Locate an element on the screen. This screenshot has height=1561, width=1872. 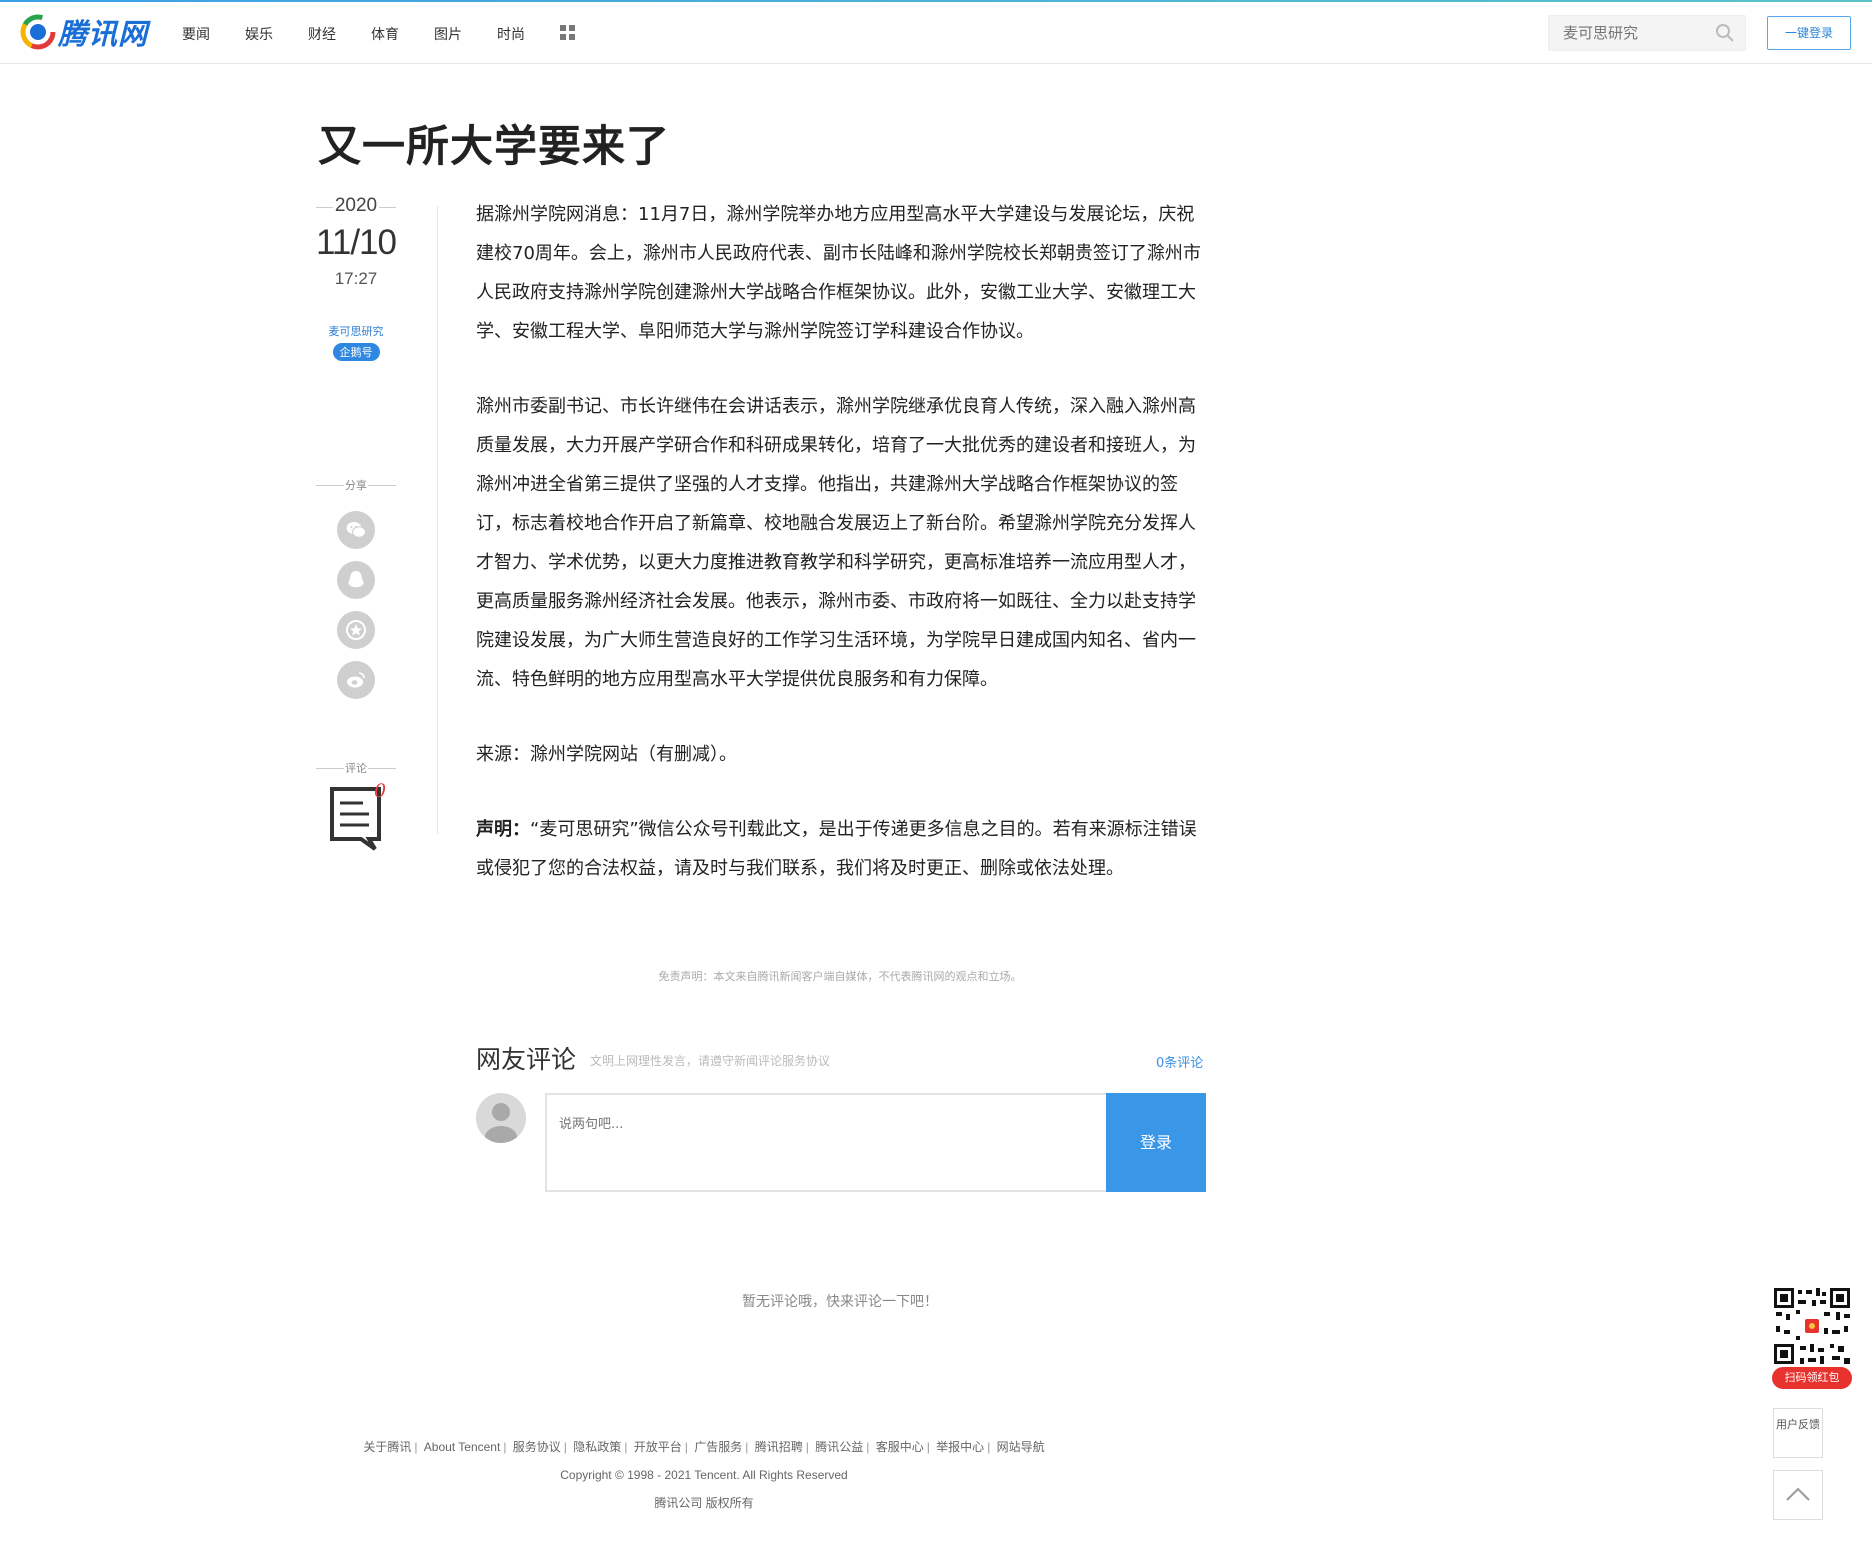
statement-label: 声明： is located at coordinates (503, 829).